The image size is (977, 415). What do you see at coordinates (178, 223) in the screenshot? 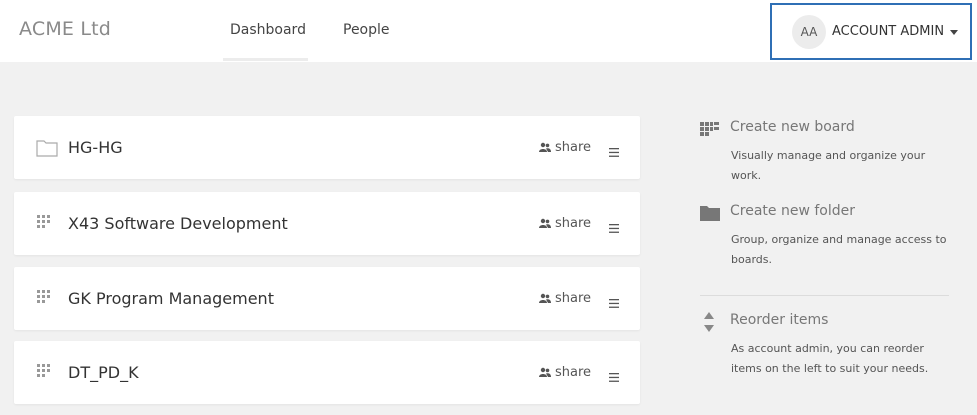
I see `item-title: X43 Software Development` at bounding box center [178, 223].